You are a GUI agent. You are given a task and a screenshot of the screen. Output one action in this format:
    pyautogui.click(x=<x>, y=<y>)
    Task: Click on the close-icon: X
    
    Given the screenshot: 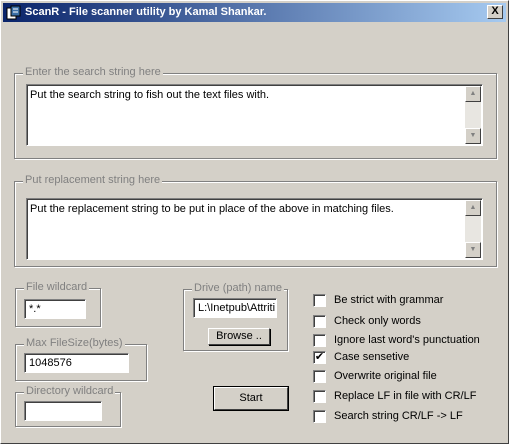 What is the action you would take?
    pyautogui.click(x=495, y=11)
    